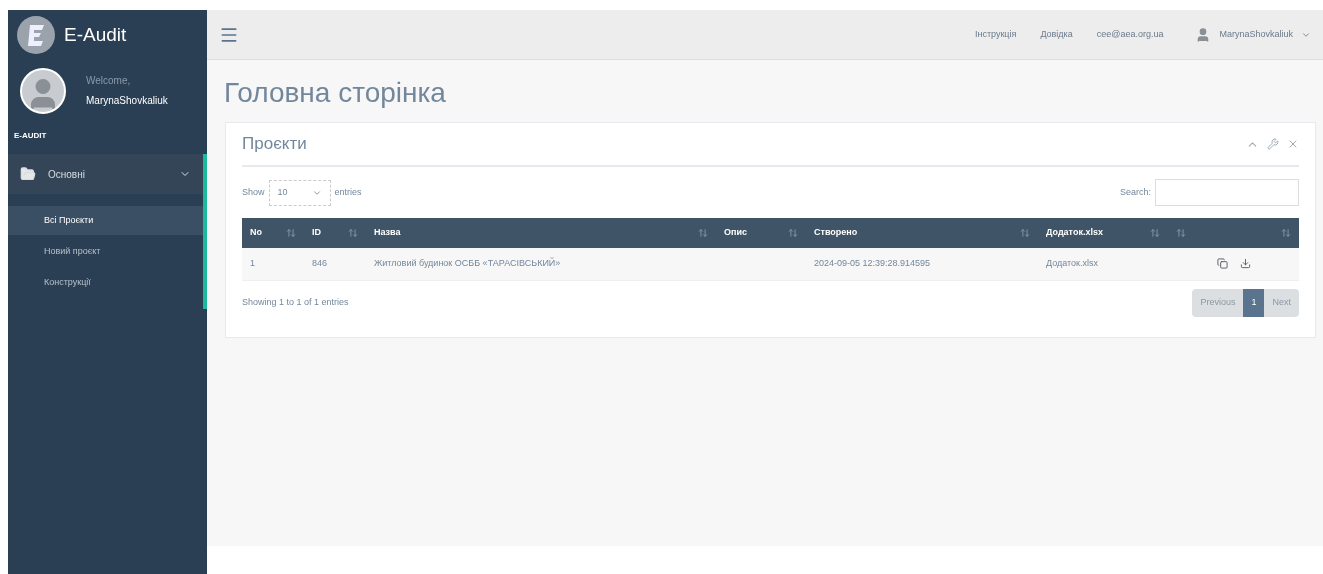 Image resolution: width=1323 pixels, height=574 pixels. I want to click on user-name: MarynaShovkaliuk, so click(127, 101).